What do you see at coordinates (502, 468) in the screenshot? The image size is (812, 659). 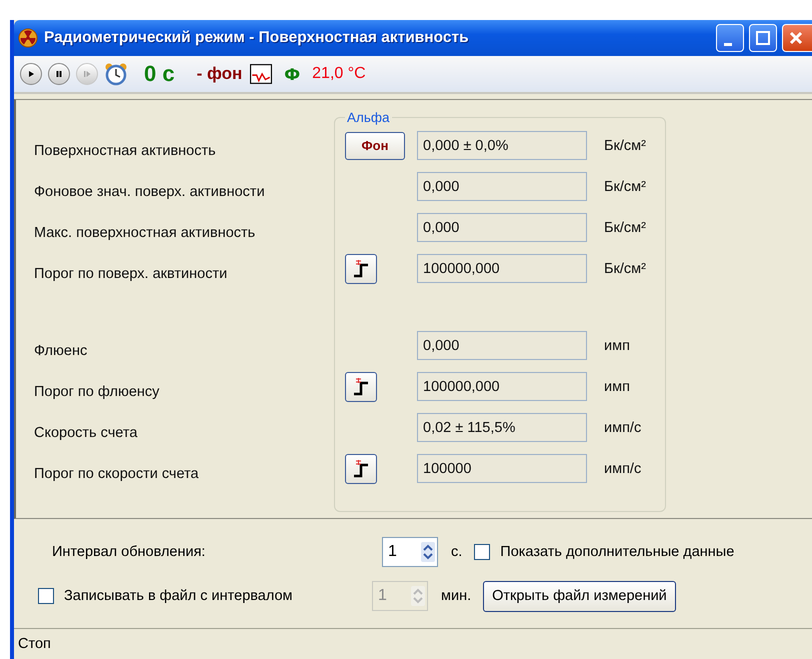 I see `value-field: 100000` at bounding box center [502, 468].